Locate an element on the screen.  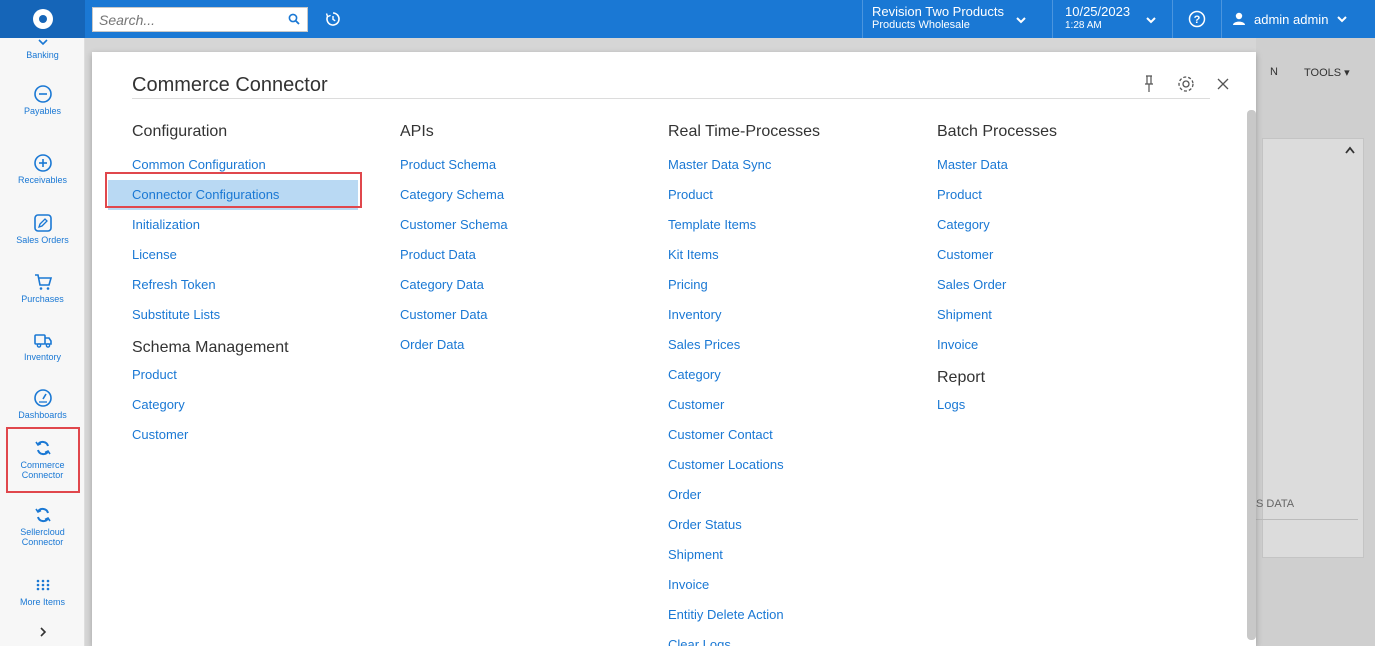
nav-item-dashboards: Dashboards is located at coordinates (42, 404).